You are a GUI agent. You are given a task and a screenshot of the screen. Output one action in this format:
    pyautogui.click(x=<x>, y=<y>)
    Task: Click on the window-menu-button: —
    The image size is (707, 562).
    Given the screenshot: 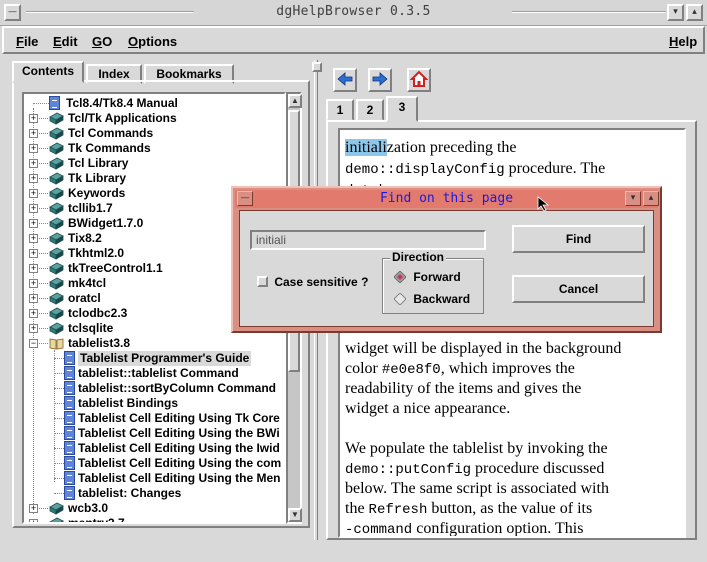 What is the action you would take?
    pyautogui.click(x=12, y=12)
    